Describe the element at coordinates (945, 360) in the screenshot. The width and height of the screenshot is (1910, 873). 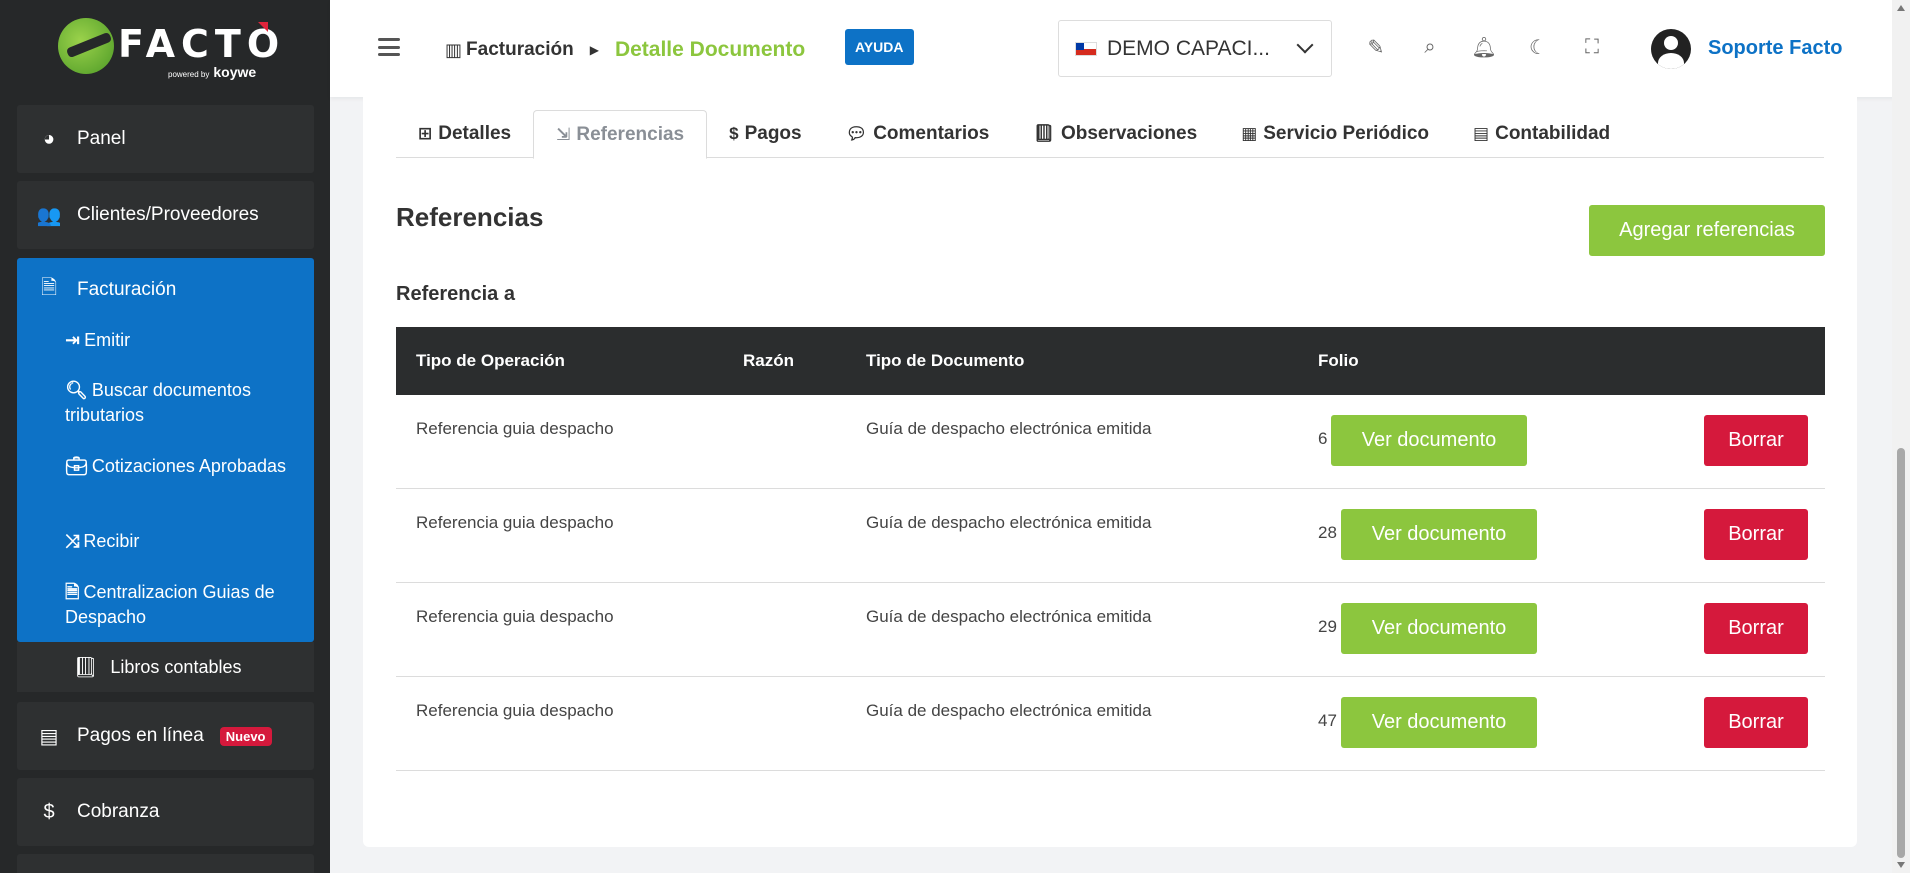
I see `column-header: Tipo de Documento` at that location.